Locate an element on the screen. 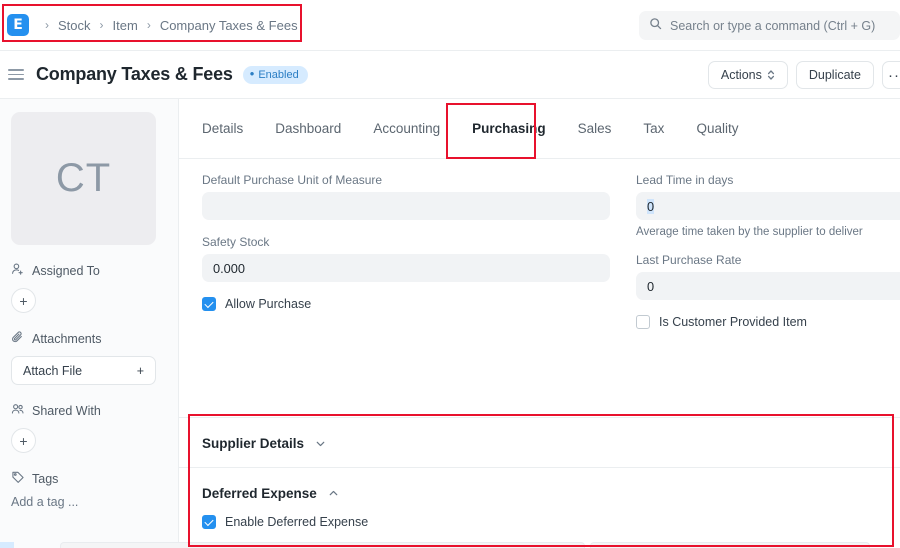 Image resolution: width=900 pixels, height=548 pixels. tags-label: Tags is located at coordinates (45, 478).